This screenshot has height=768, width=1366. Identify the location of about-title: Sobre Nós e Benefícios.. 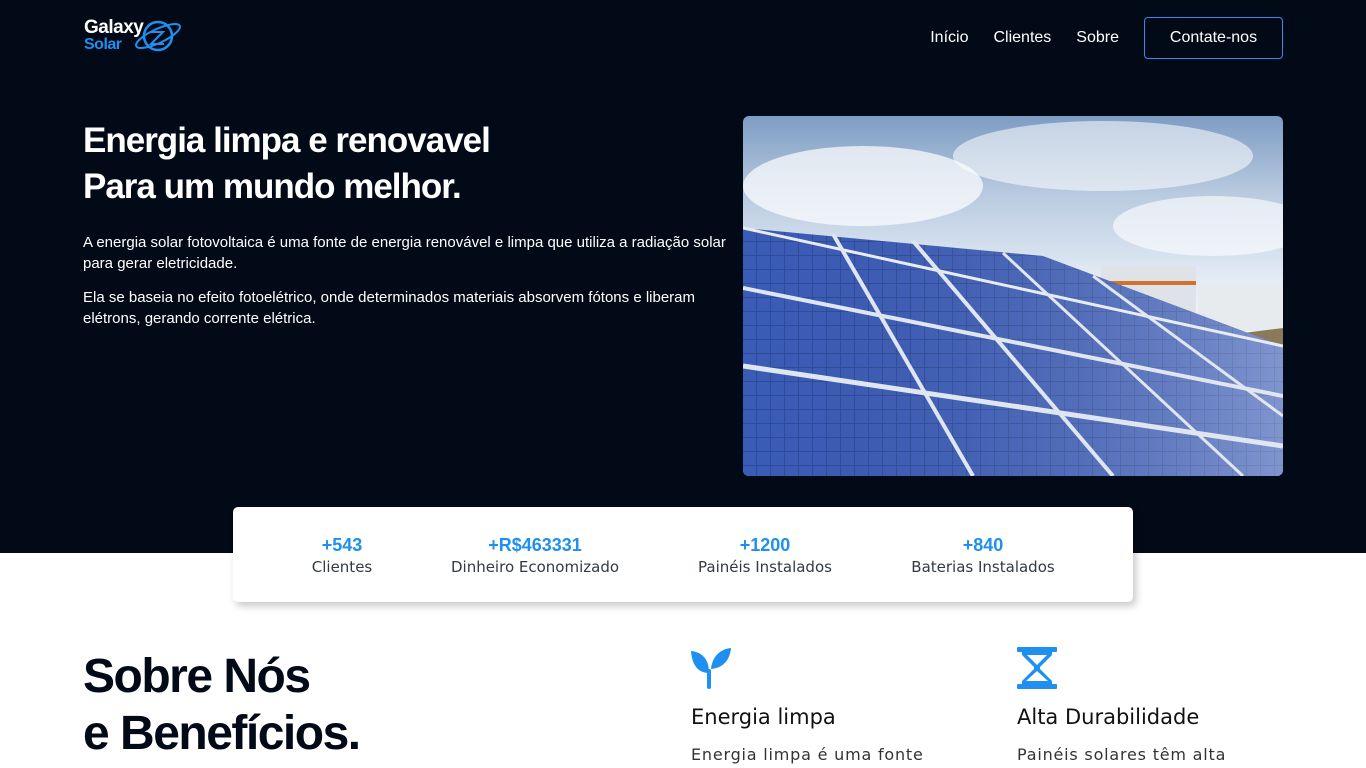
(222, 705).